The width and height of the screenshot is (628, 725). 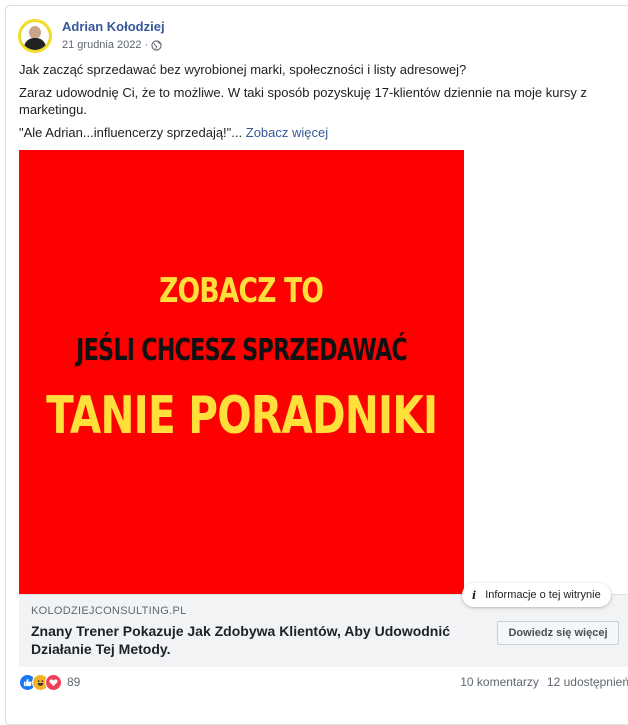 What do you see at coordinates (241, 415) in the screenshot?
I see `image-headline-3: TANIE PORADNIKI` at bounding box center [241, 415].